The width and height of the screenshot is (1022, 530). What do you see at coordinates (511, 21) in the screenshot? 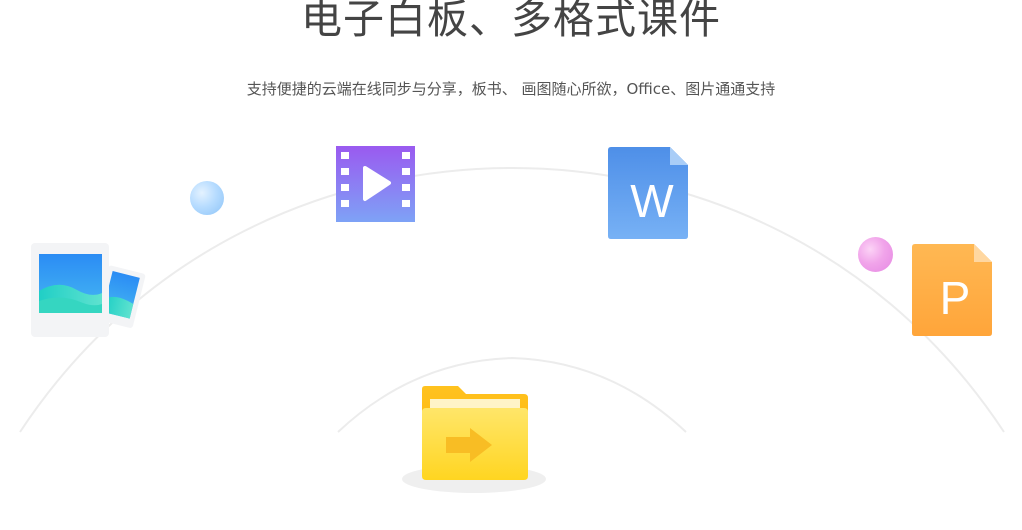
I see `page-title: 电子白板、多格式课件` at bounding box center [511, 21].